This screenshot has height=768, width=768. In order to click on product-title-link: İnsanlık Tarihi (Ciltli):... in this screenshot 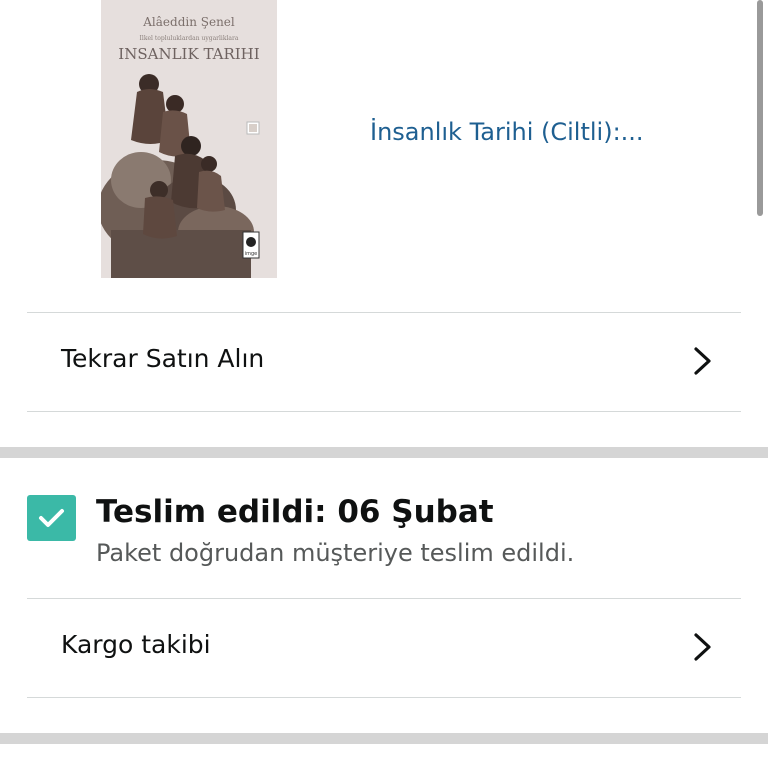, I will do `click(550, 132)`.